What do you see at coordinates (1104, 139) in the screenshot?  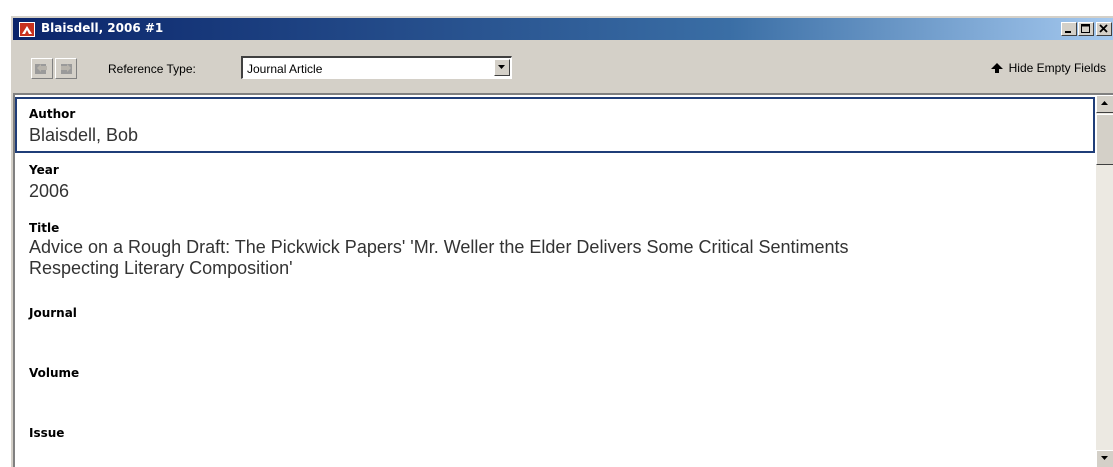 I see `scroll-thumb` at bounding box center [1104, 139].